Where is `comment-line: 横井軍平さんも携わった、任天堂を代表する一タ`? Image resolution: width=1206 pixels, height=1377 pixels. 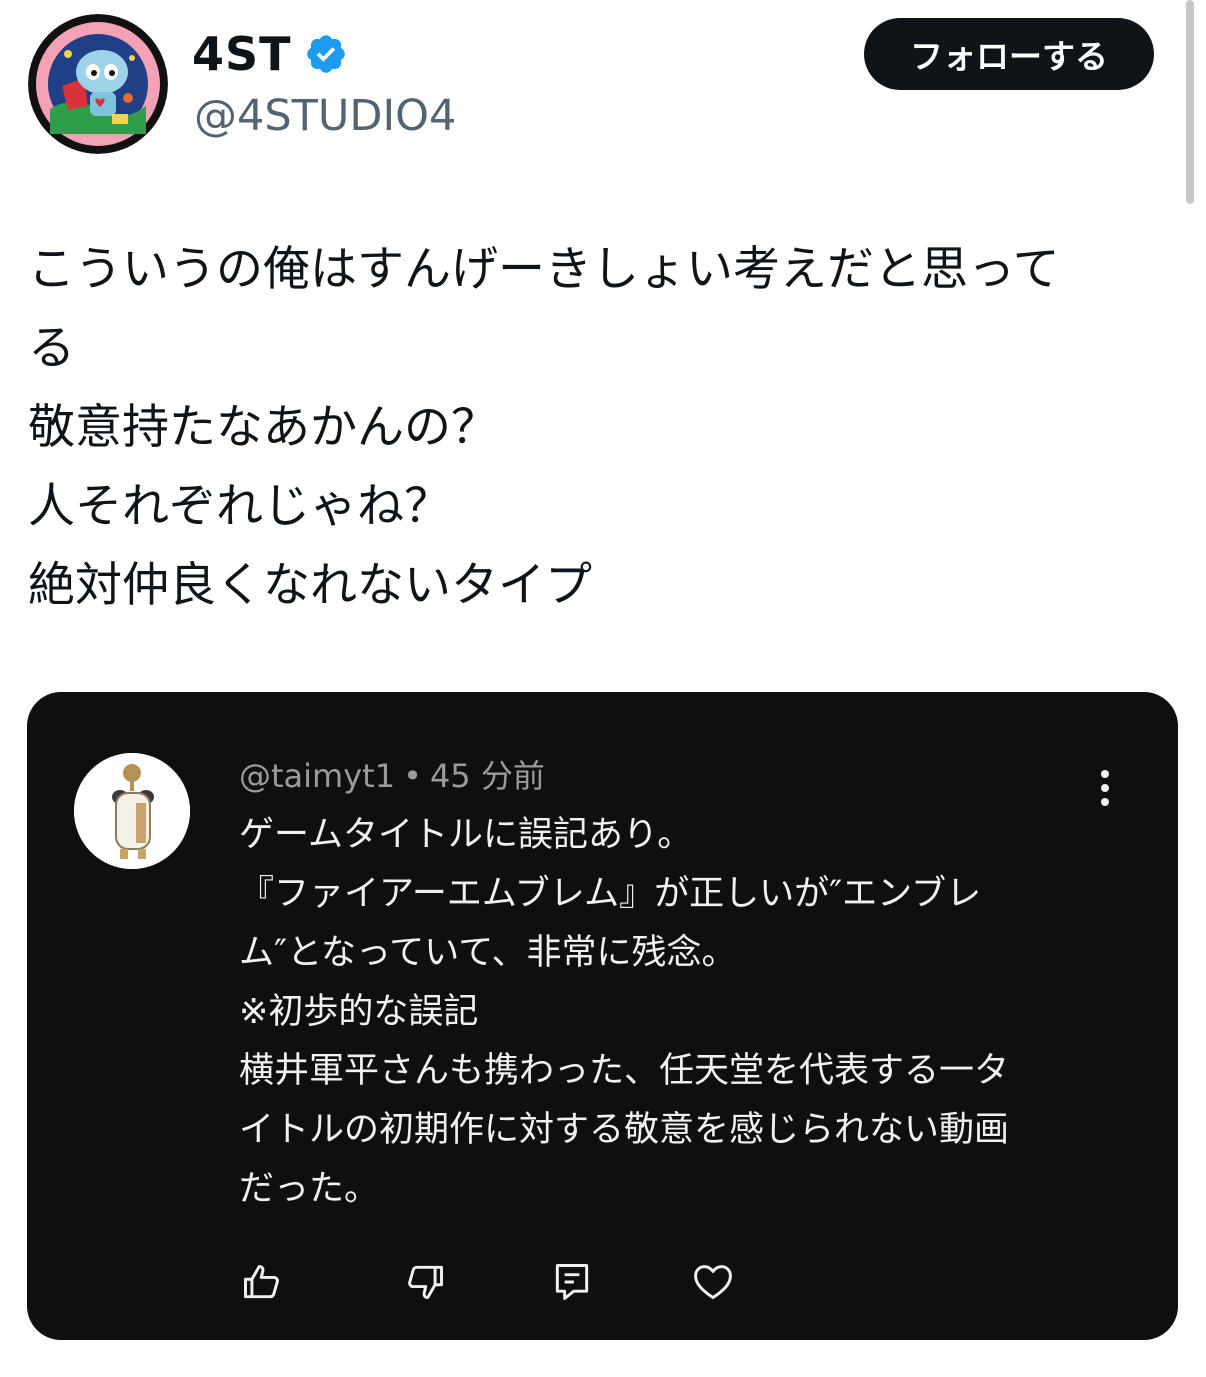 comment-line: 横井軍平さんも携わった、任天堂を代表する一タ is located at coordinates (624, 1071).